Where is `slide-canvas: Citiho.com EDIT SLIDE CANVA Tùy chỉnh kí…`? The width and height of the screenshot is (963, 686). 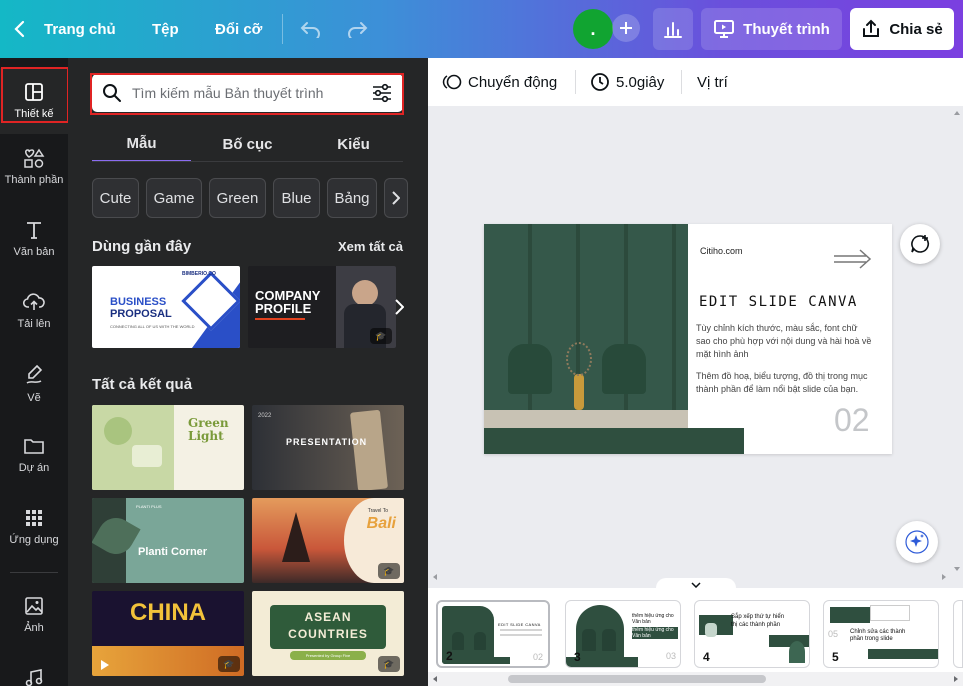
slide-canvas: Citiho.com EDIT SLIDE CANVA Tùy chỉnh kí… is located at coordinates (688, 339).